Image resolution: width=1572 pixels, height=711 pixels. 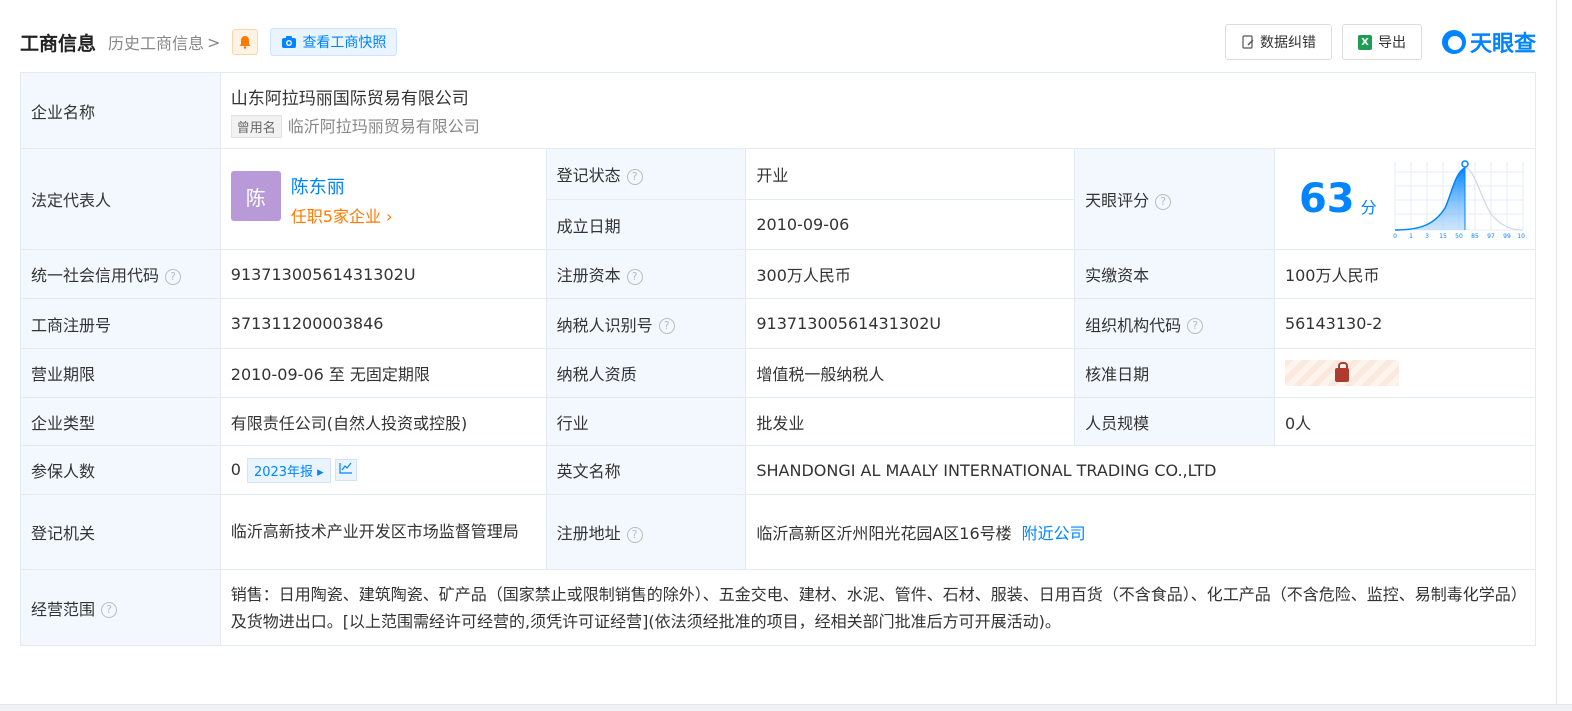 What do you see at coordinates (910, 224) in the screenshot?
I see `found-date: 2010-09-06` at bounding box center [910, 224].